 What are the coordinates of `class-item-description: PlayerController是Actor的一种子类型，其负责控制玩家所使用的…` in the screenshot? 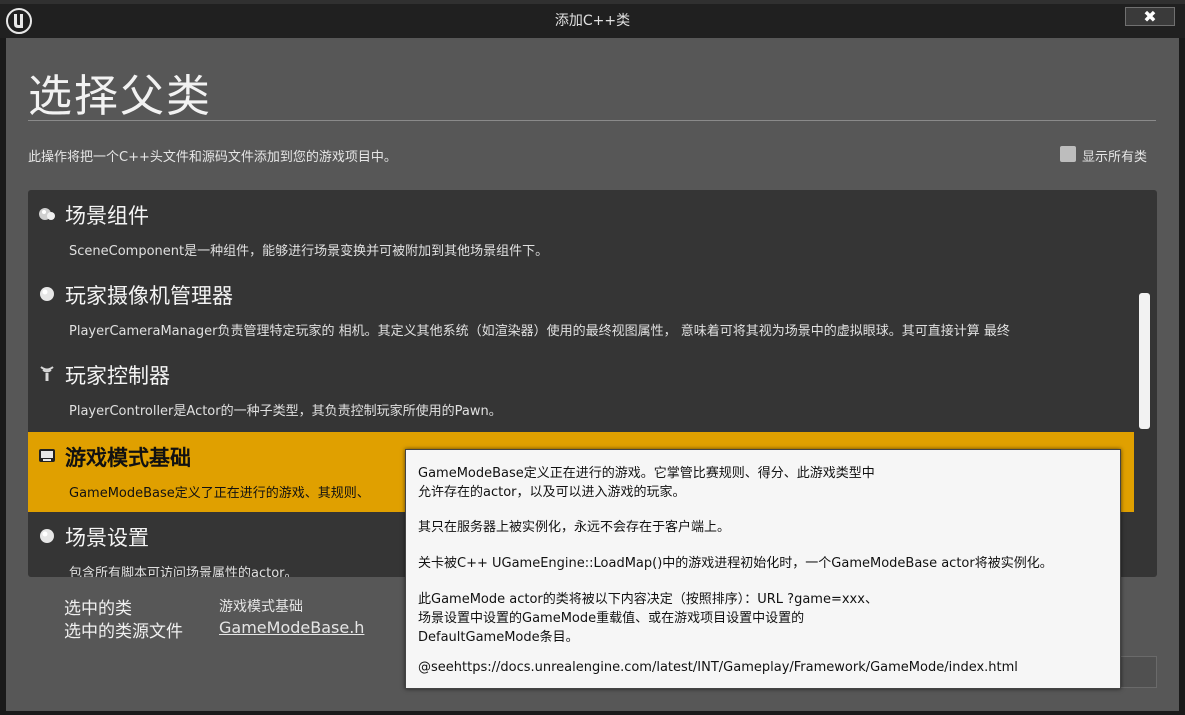 It's located at (285, 411).